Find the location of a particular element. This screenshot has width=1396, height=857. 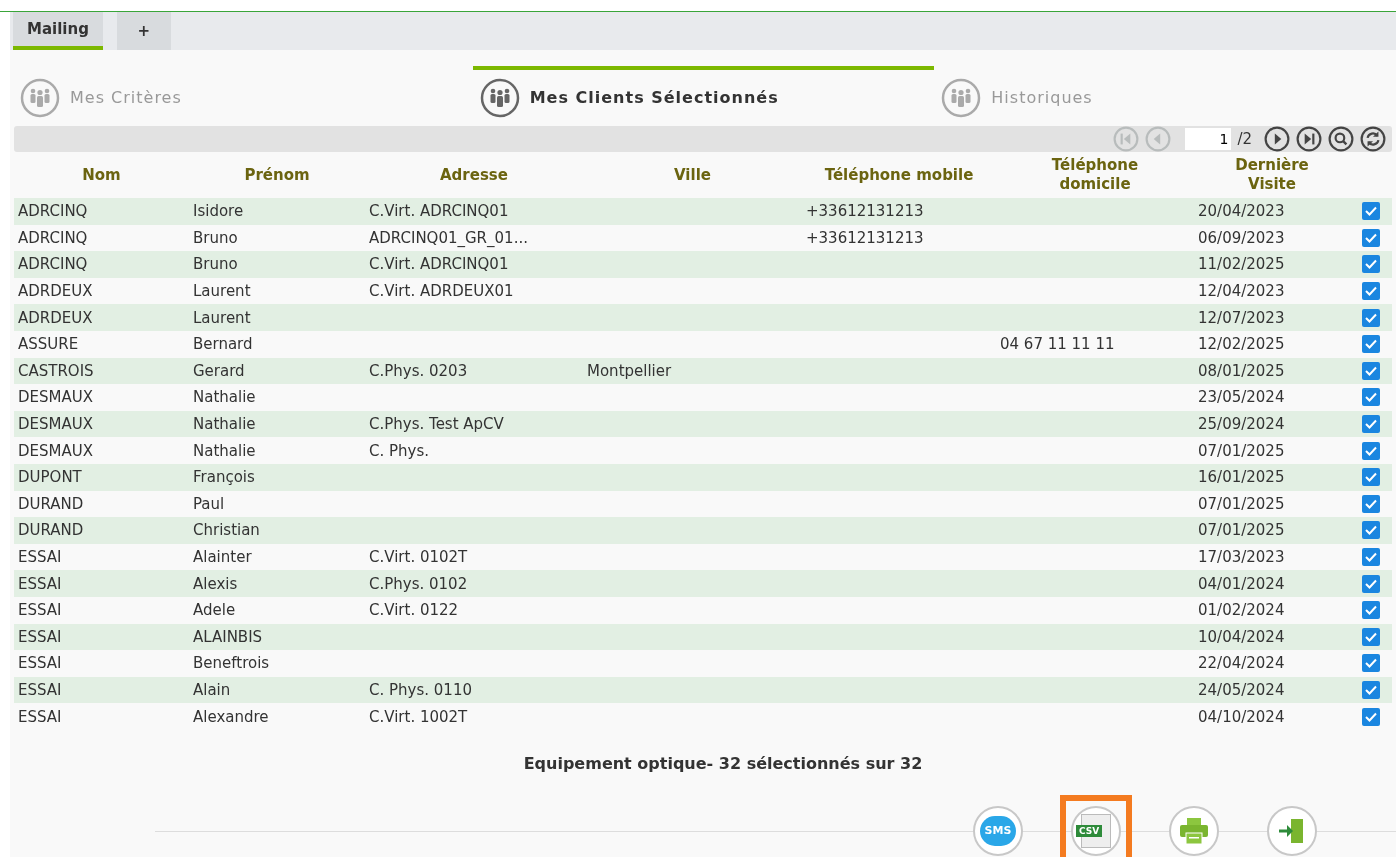

table-cell: C. Phys. 0110 is located at coordinates (420, 690).